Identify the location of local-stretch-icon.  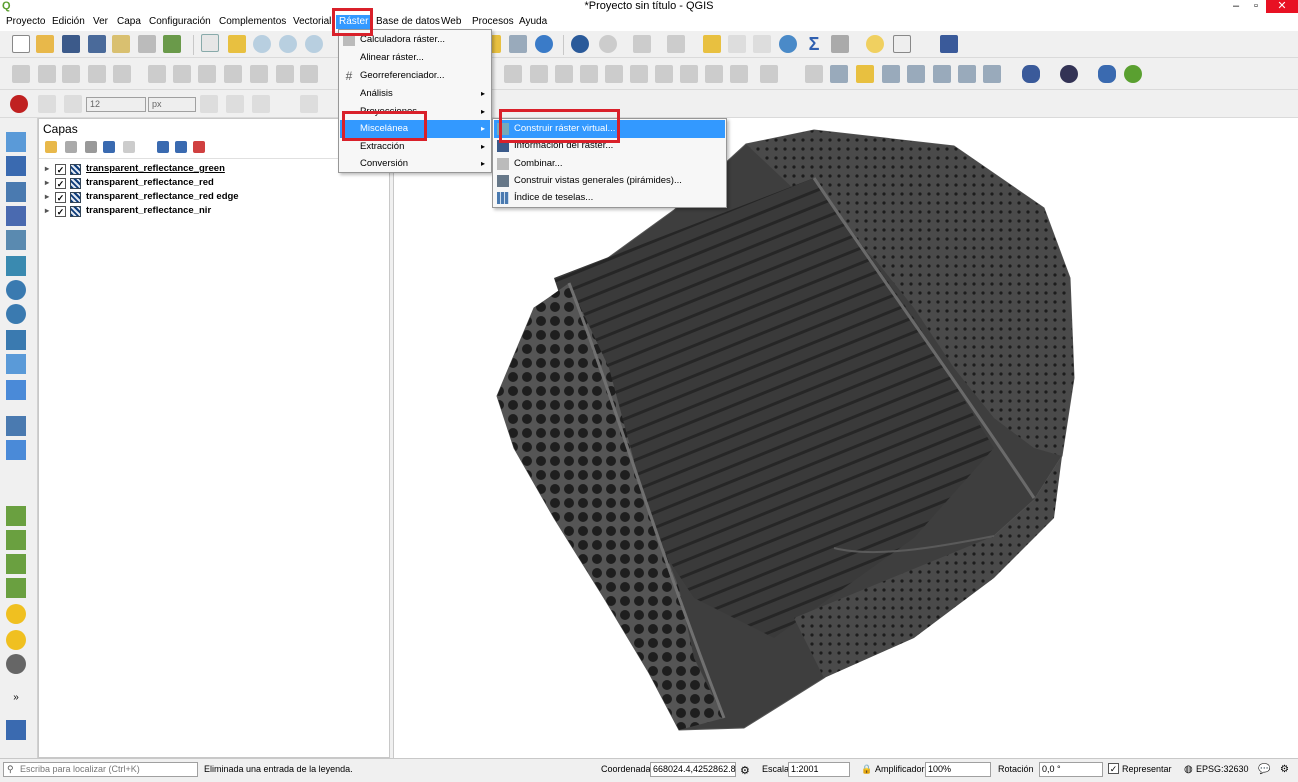
(16, 588).